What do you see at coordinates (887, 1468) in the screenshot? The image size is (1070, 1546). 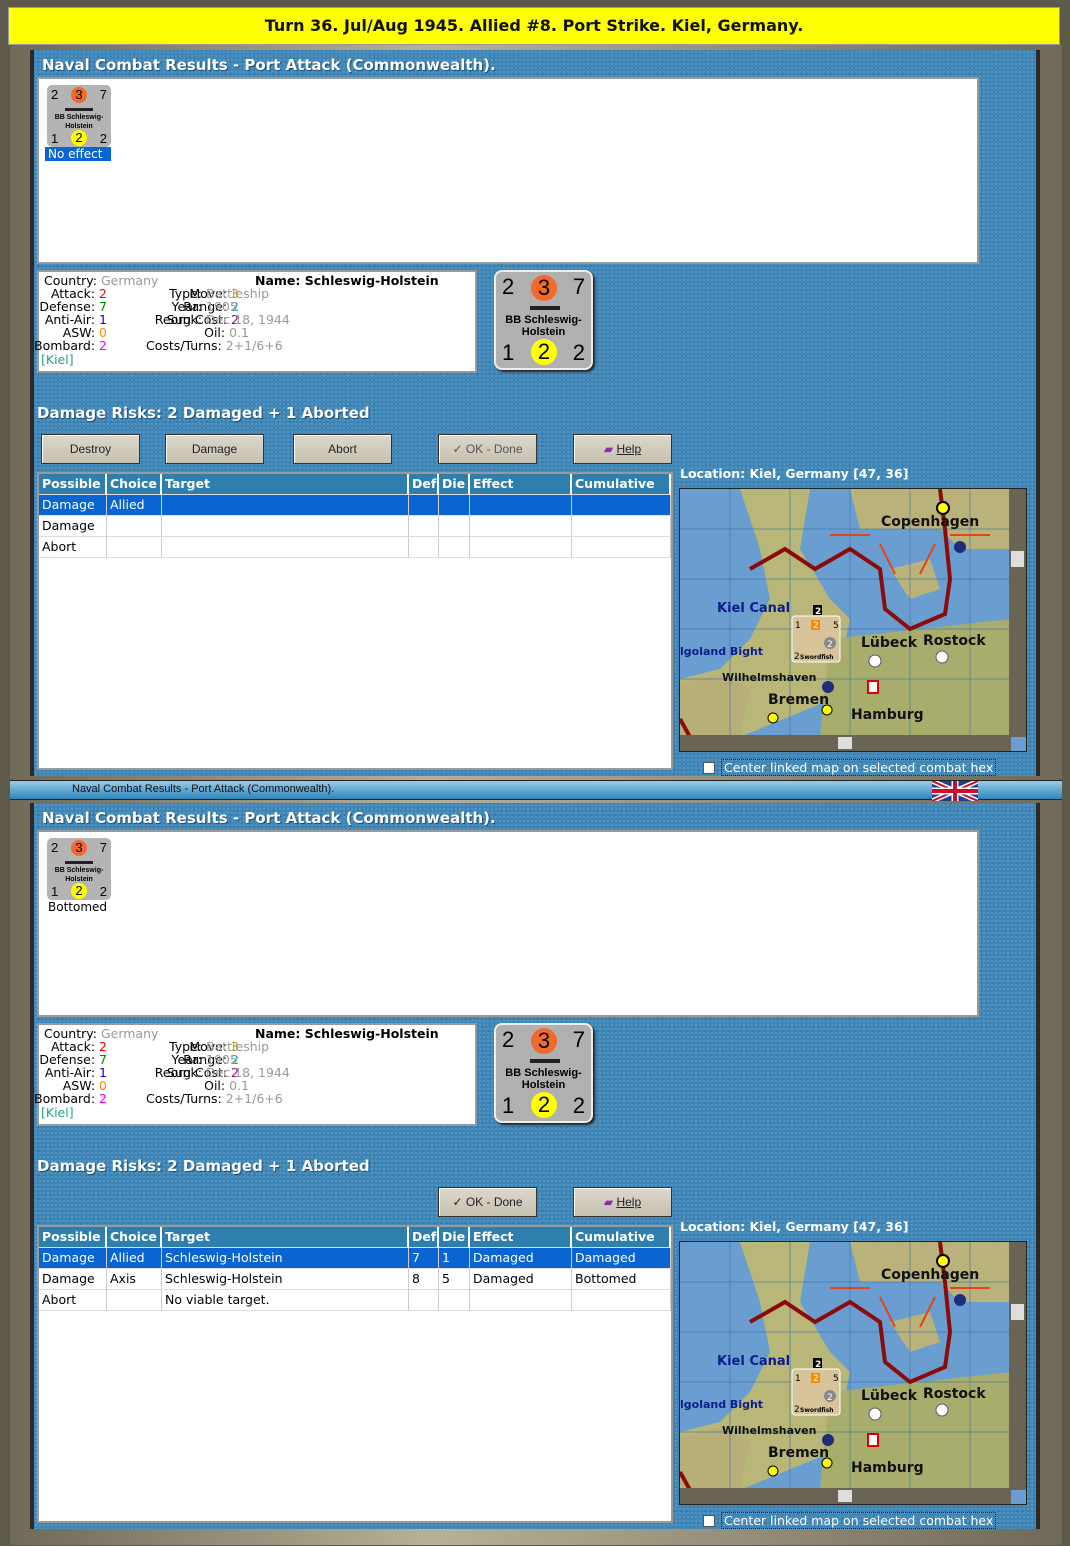 I see `map-label: Hamburg` at bounding box center [887, 1468].